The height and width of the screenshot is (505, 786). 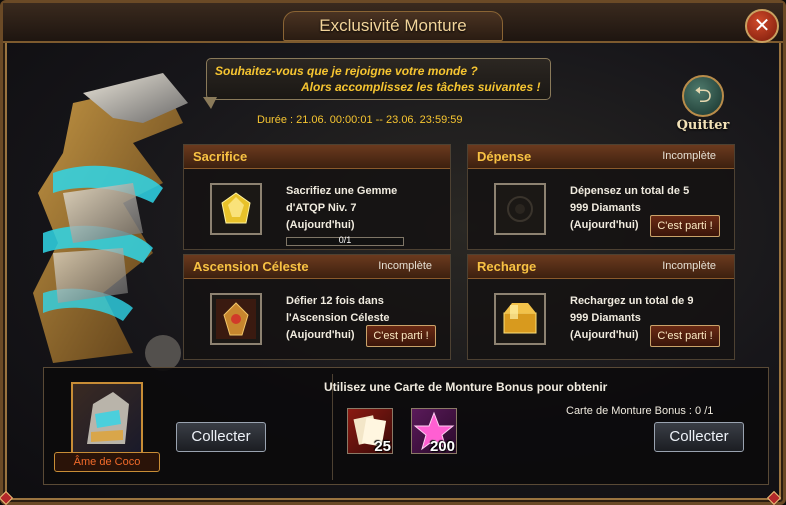 I want to click on crest-icon, so click(x=236, y=319).